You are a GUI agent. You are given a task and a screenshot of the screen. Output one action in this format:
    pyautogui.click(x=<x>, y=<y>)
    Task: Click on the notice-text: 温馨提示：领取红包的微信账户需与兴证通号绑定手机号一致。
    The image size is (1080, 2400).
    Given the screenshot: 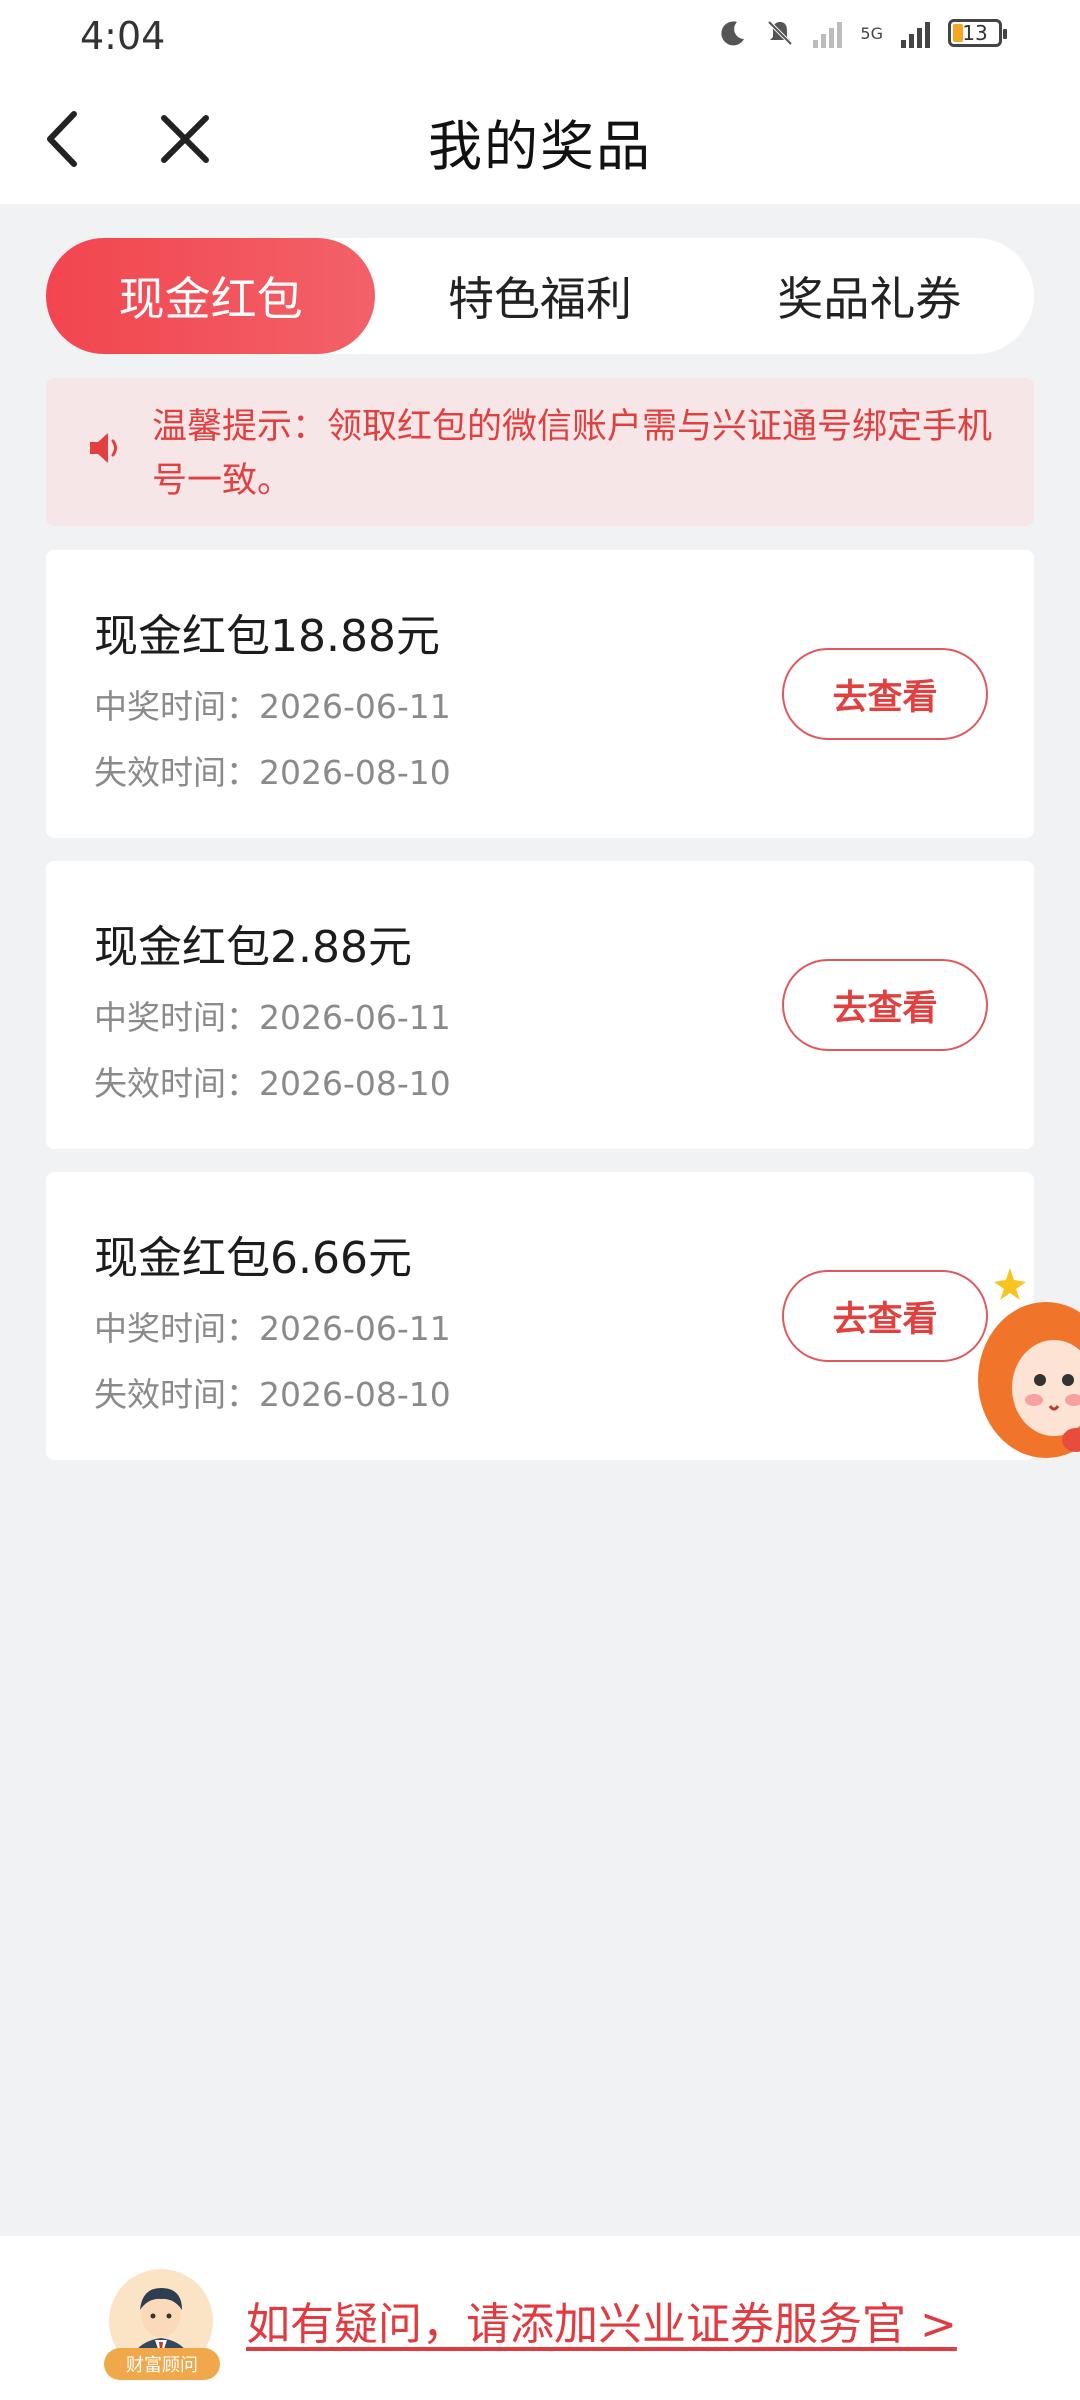 What is the action you would take?
    pyautogui.click(x=572, y=454)
    